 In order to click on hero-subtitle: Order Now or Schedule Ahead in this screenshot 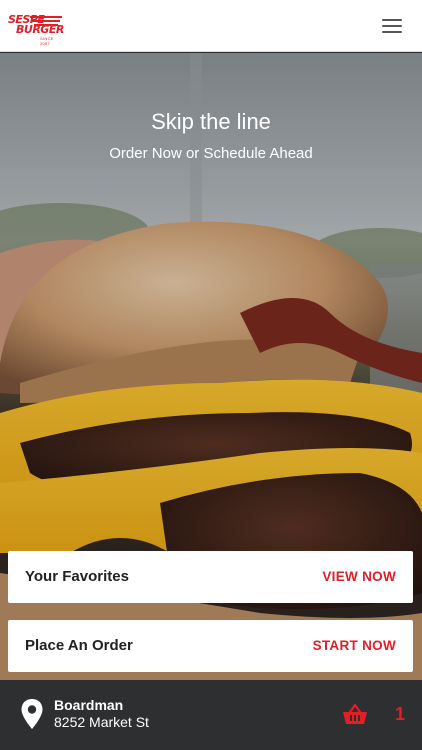, I will do `click(211, 153)`.